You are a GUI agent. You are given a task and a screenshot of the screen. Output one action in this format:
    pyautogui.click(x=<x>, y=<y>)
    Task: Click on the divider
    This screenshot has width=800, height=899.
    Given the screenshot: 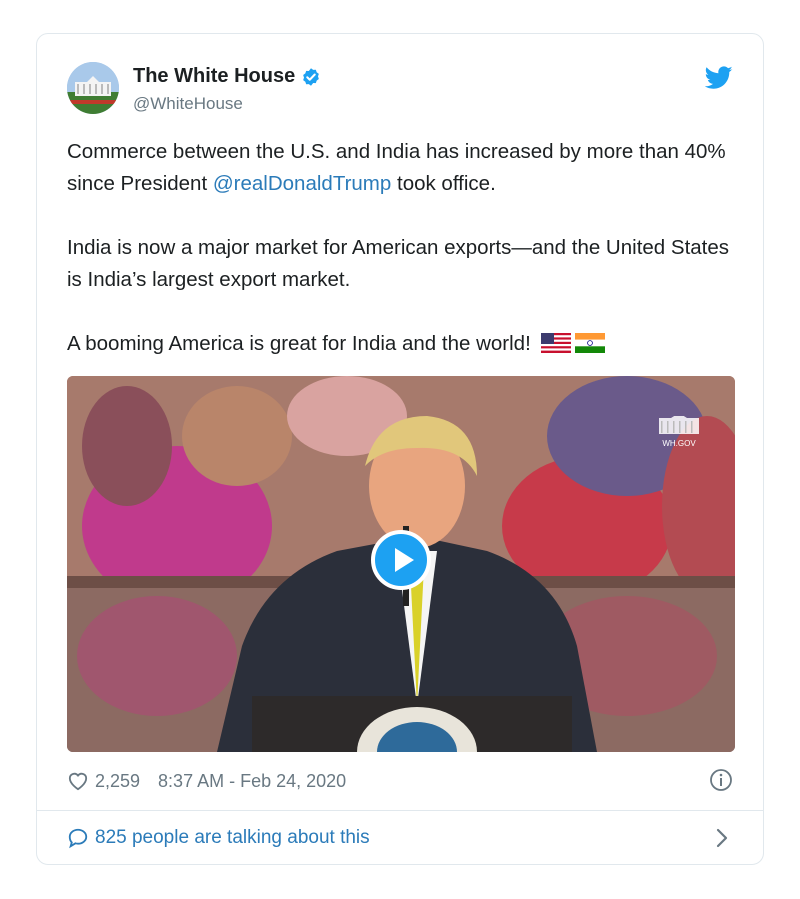 What is the action you would take?
    pyautogui.click(x=400, y=810)
    